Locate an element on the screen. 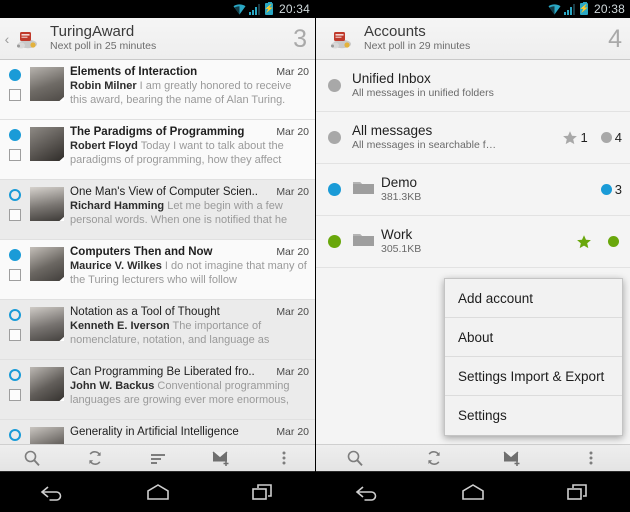 This screenshot has height=512, width=630. menu-item-add-account: Add account is located at coordinates (533, 298).